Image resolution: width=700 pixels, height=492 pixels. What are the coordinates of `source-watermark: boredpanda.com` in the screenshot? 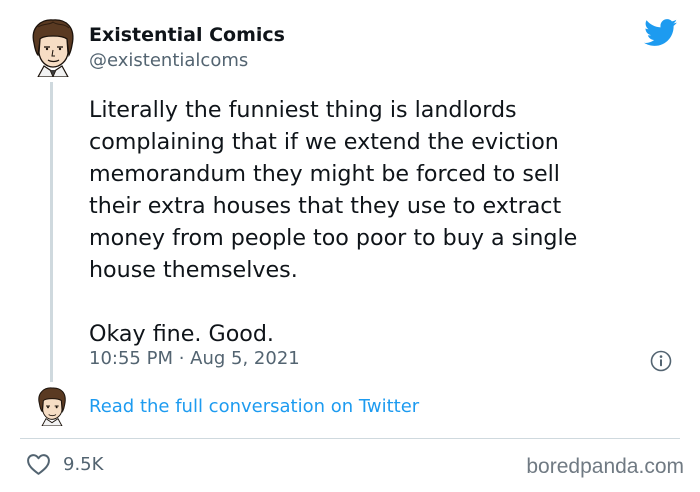 It's located at (605, 466).